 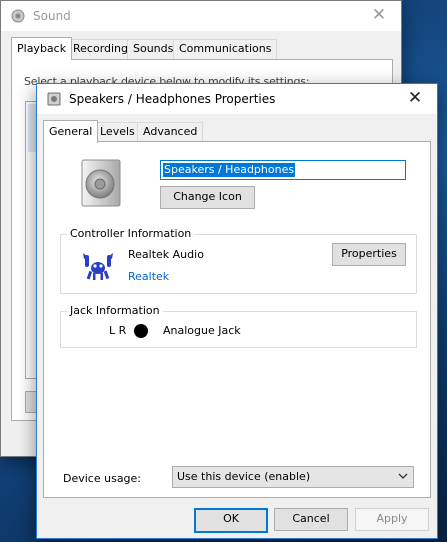 What do you see at coordinates (42, 48) in the screenshot?
I see `tab-playback: Playback` at bounding box center [42, 48].